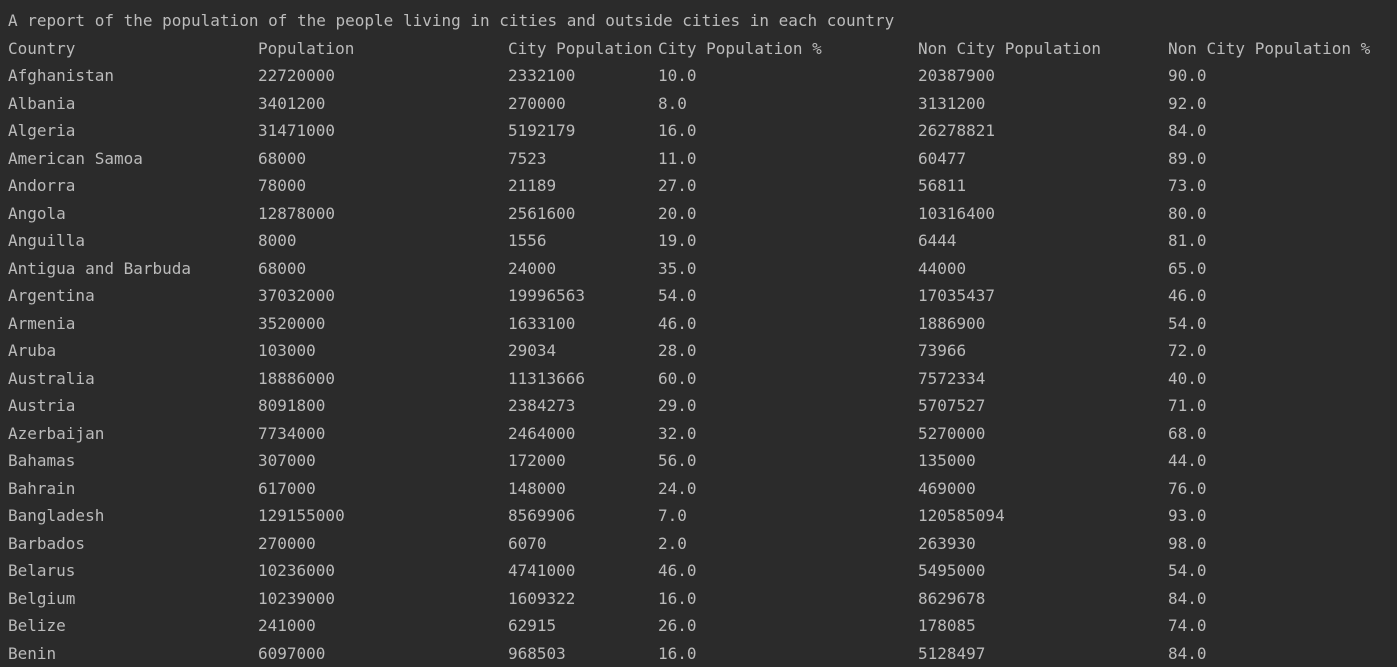 This screenshot has height=667, width=1397. Describe the element at coordinates (677, 269) in the screenshot. I see `city-population-percent-cell: 35.0` at that location.